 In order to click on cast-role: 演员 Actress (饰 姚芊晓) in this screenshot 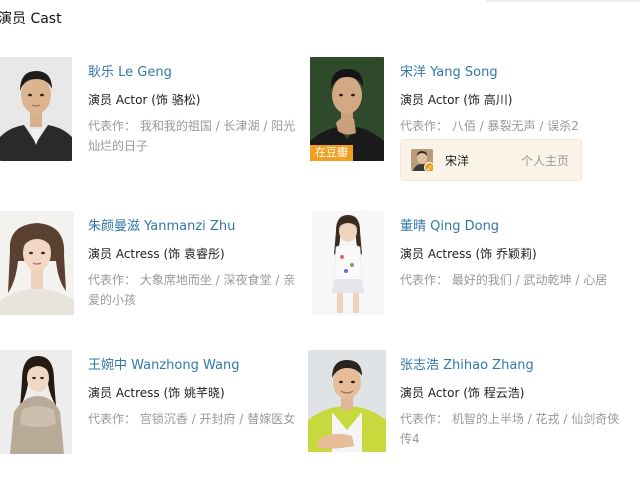, I will do `click(156, 393)`.